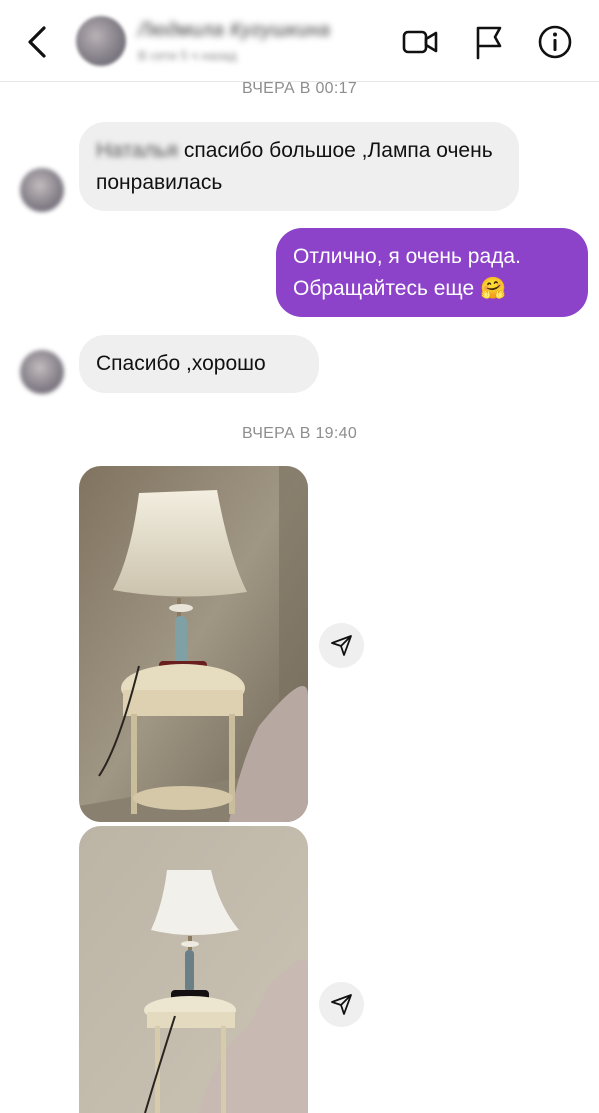 Image resolution: width=599 pixels, height=1113 pixels. Describe the element at coordinates (181, 363) in the screenshot. I see `message-text: Спасибо ,хорошо` at that location.